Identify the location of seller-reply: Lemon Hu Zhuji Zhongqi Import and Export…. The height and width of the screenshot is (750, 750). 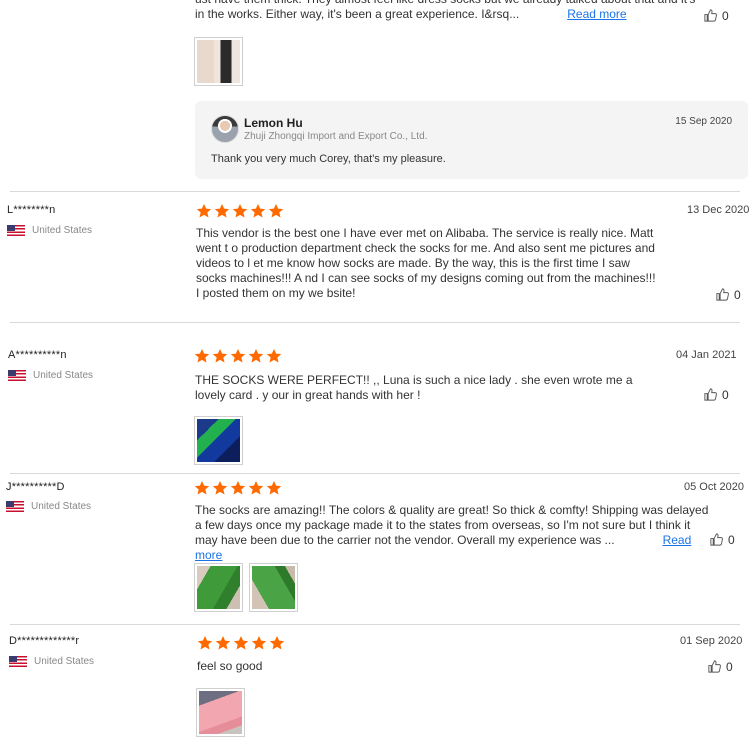
(471, 140).